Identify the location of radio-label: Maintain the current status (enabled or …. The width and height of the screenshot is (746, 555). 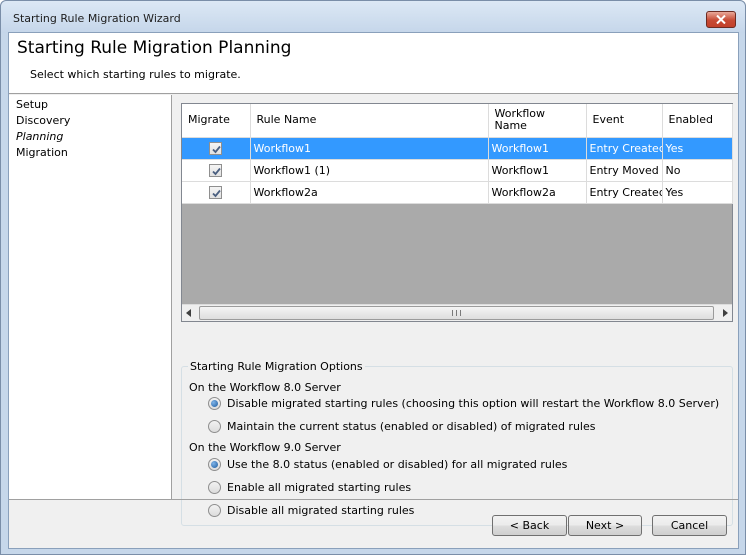
(411, 426).